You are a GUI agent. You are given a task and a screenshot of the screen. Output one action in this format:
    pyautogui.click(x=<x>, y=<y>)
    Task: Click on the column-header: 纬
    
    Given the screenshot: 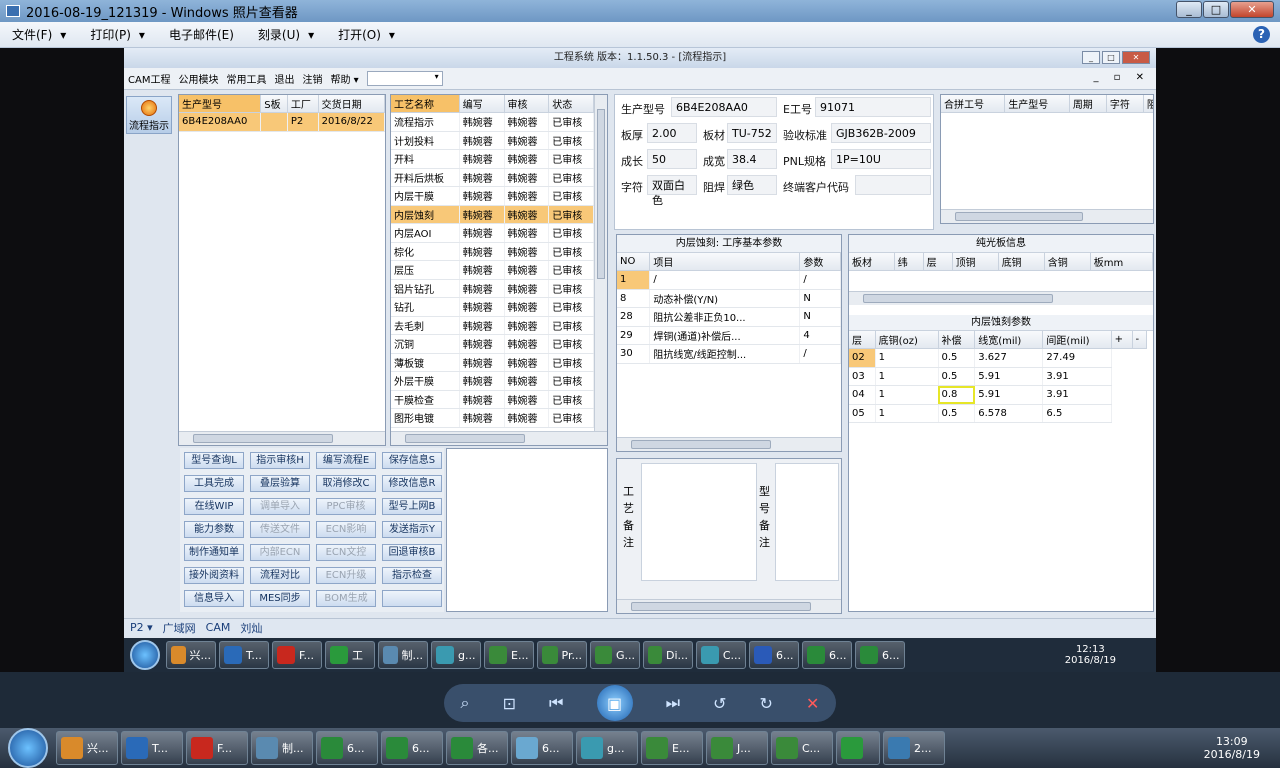 What is the action you would take?
    pyautogui.click(x=909, y=262)
    